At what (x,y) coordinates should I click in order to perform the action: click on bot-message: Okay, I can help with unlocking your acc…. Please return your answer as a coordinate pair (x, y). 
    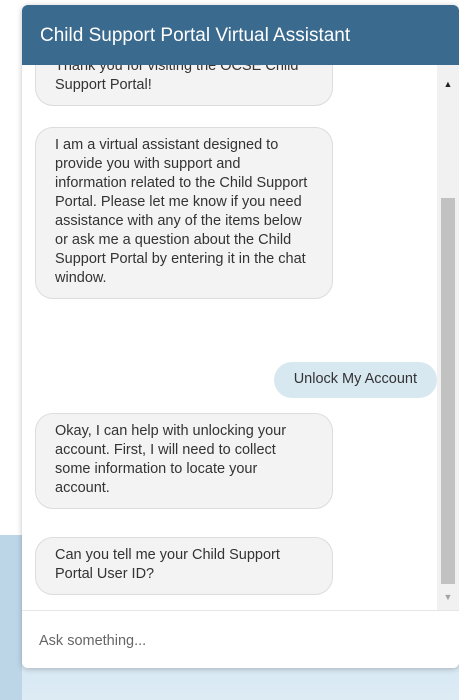
    Looking at the image, I should click on (184, 461).